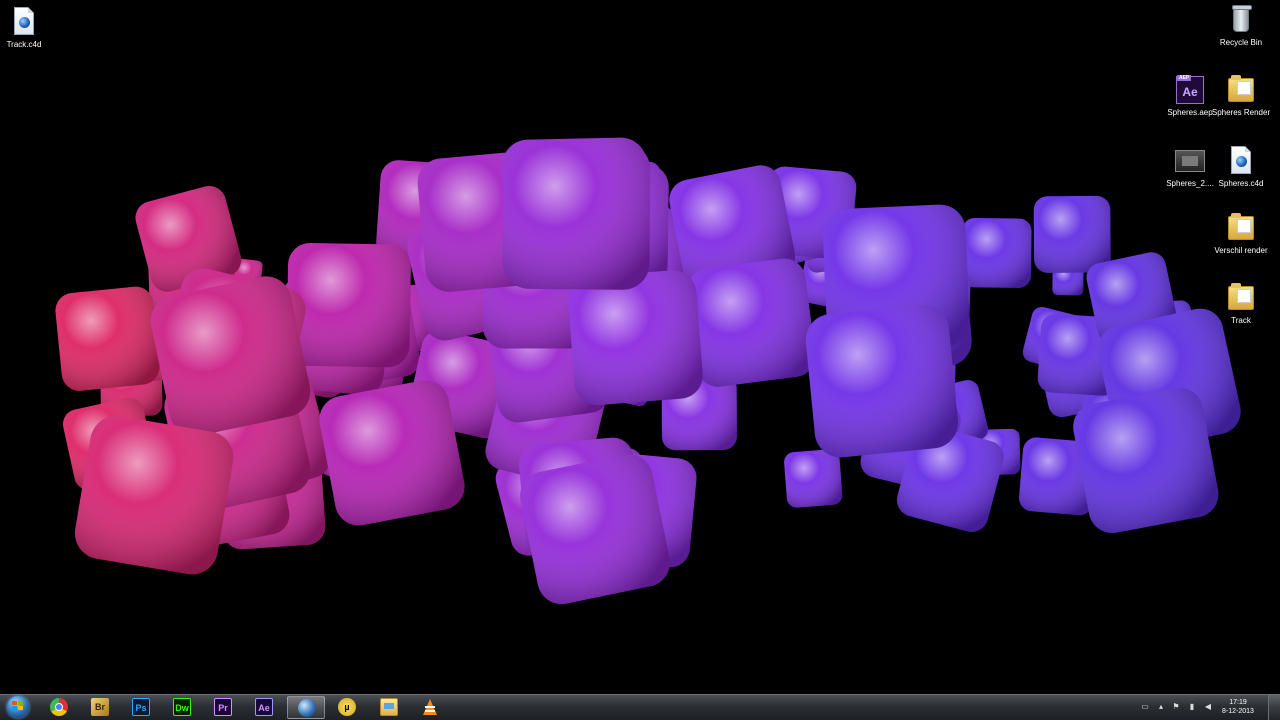 The height and width of the screenshot is (720, 1280). I want to click on taskbar-photoshop-button: Ps, so click(141, 707).